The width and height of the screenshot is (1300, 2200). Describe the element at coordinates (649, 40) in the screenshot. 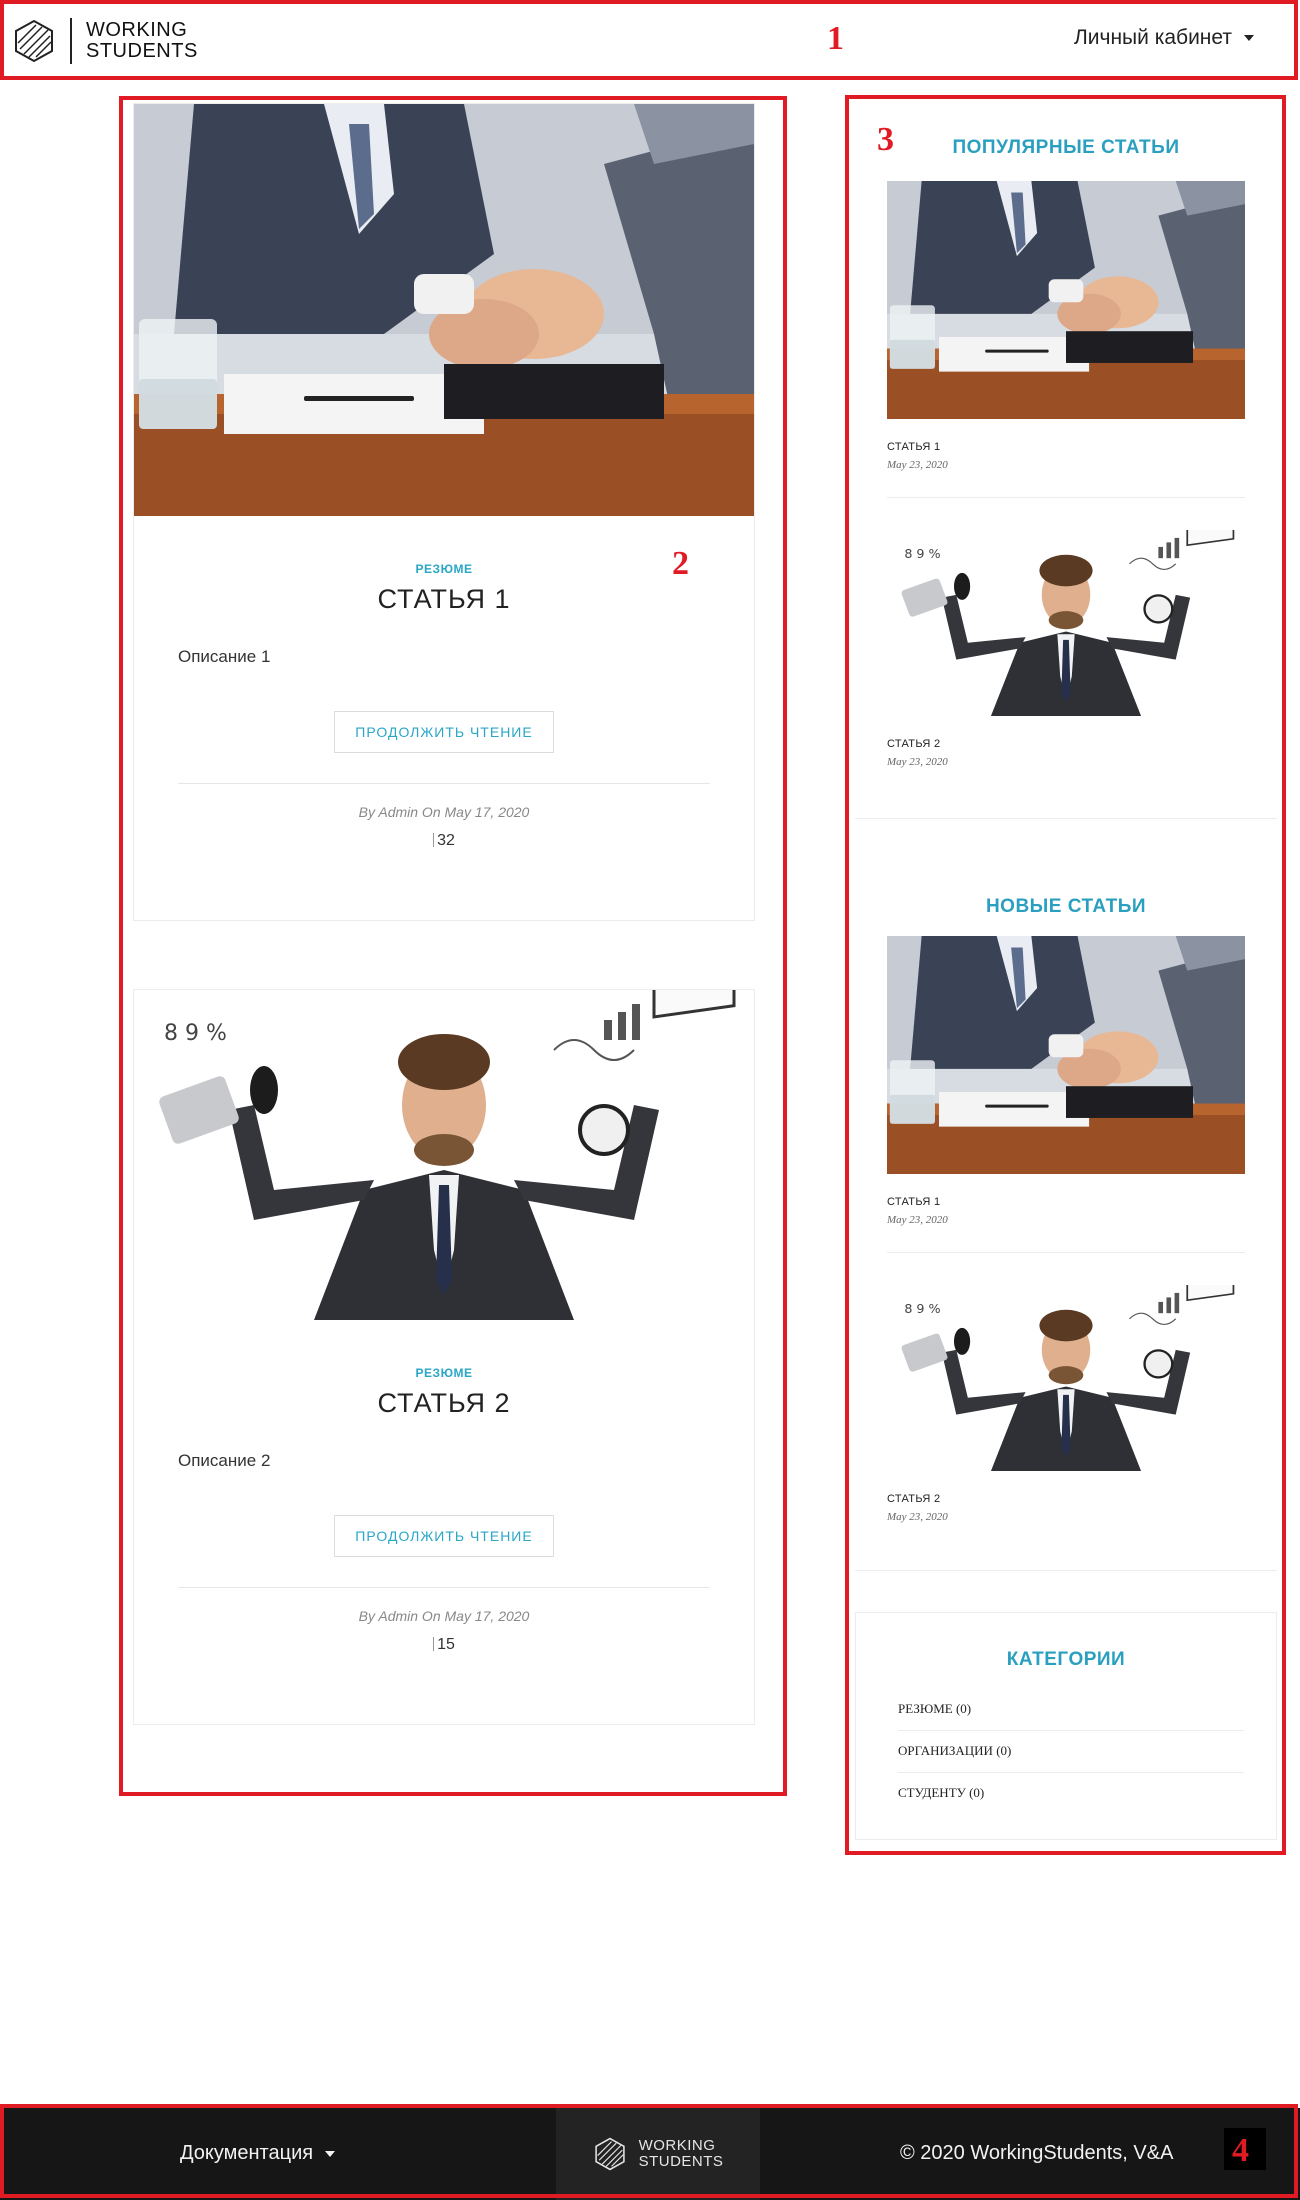

I see `annotation-frame-header` at that location.